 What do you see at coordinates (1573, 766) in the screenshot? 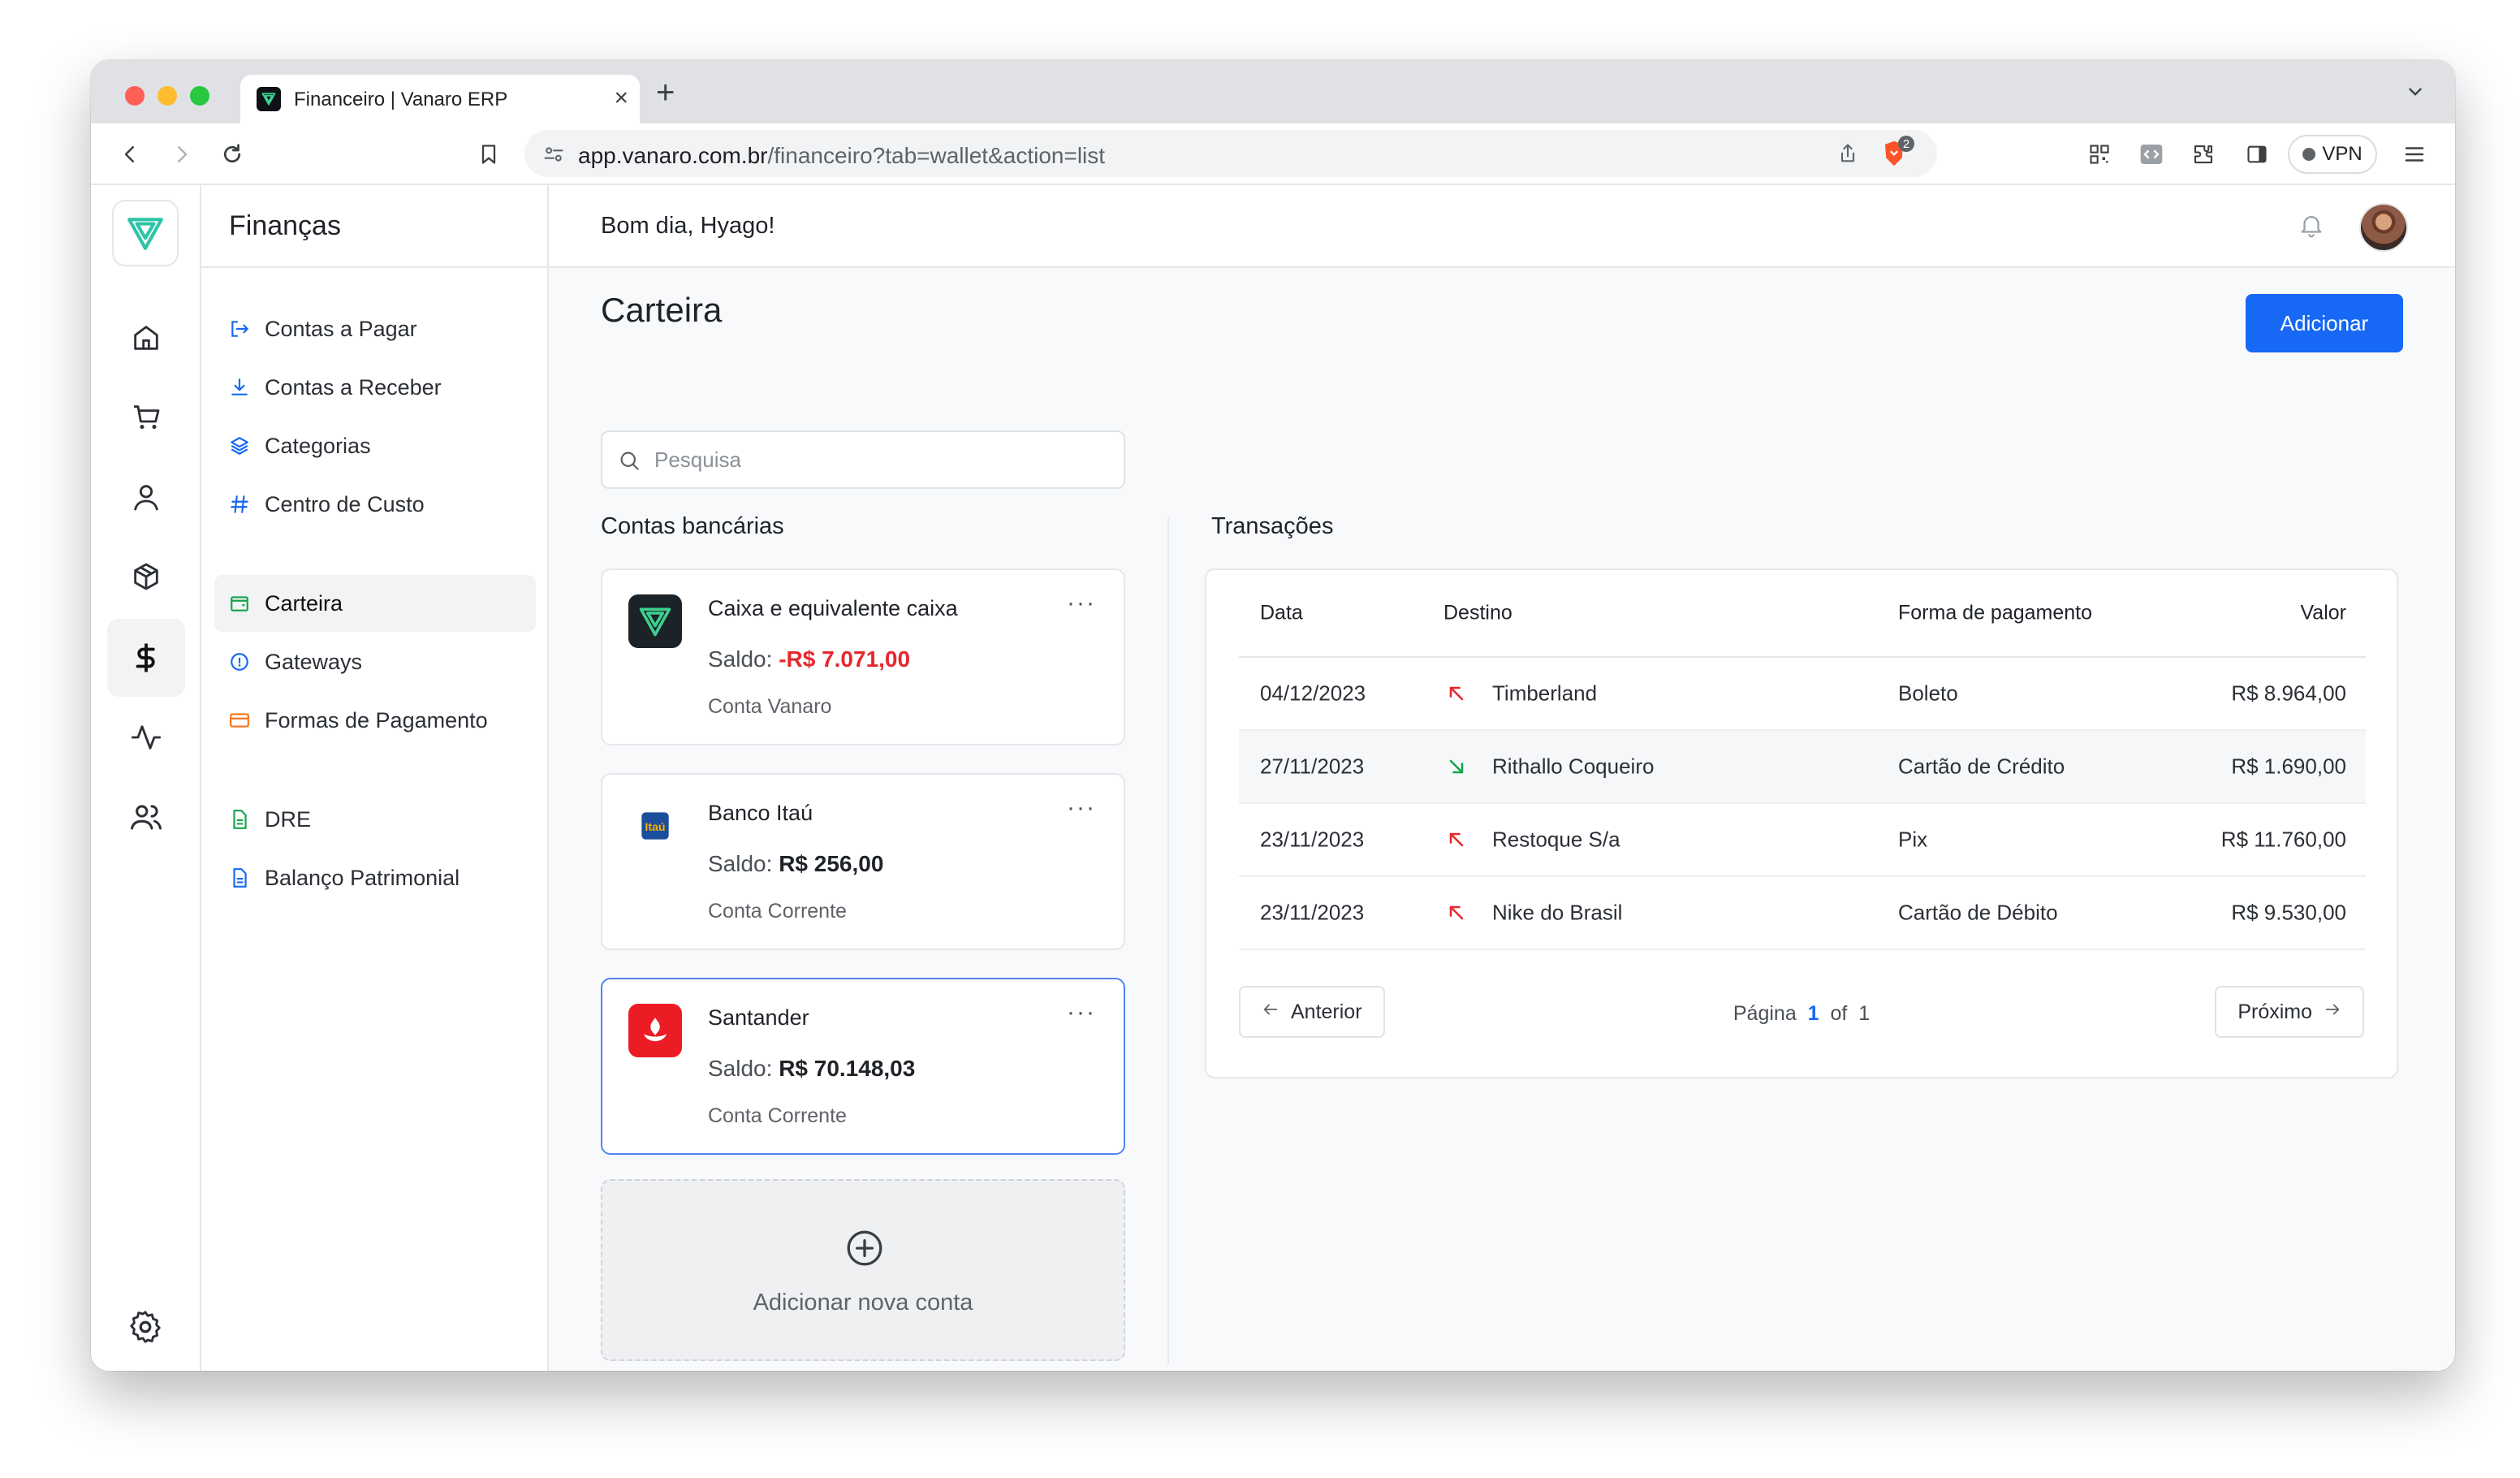
I see `tx-destination: Rithallo Coqueiro` at bounding box center [1573, 766].